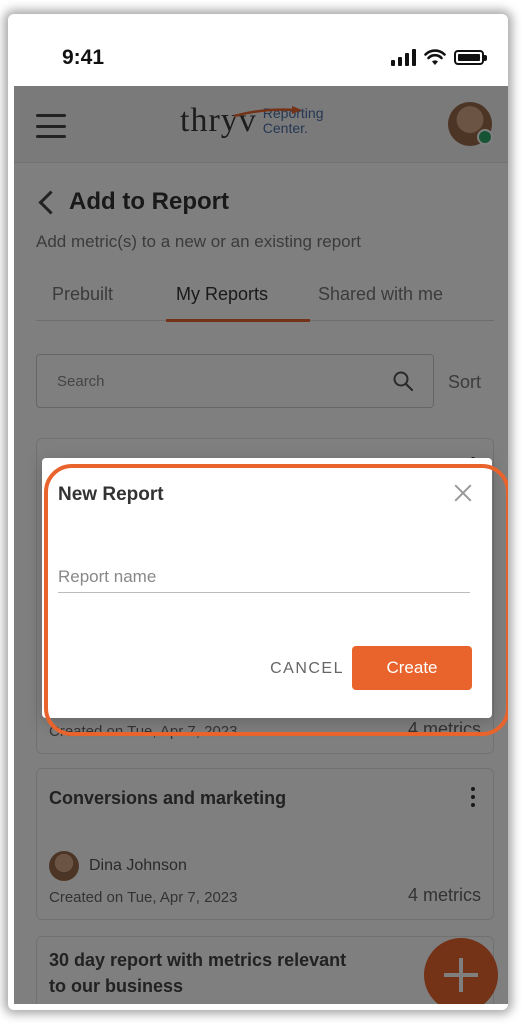 The image size is (522, 1024). Describe the element at coordinates (261, 53) in the screenshot. I see `status-bar: 9:41` at that location.